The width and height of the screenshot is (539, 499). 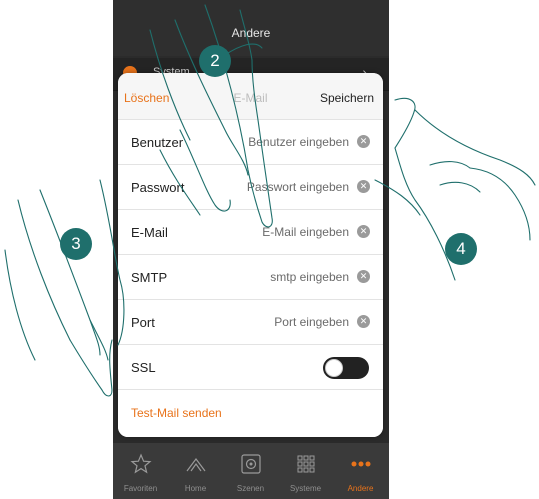 What do you see at coordinates (250, 367) in the screenshot?
I see `ssl-row: SSL` at bounding box center [250, 367].